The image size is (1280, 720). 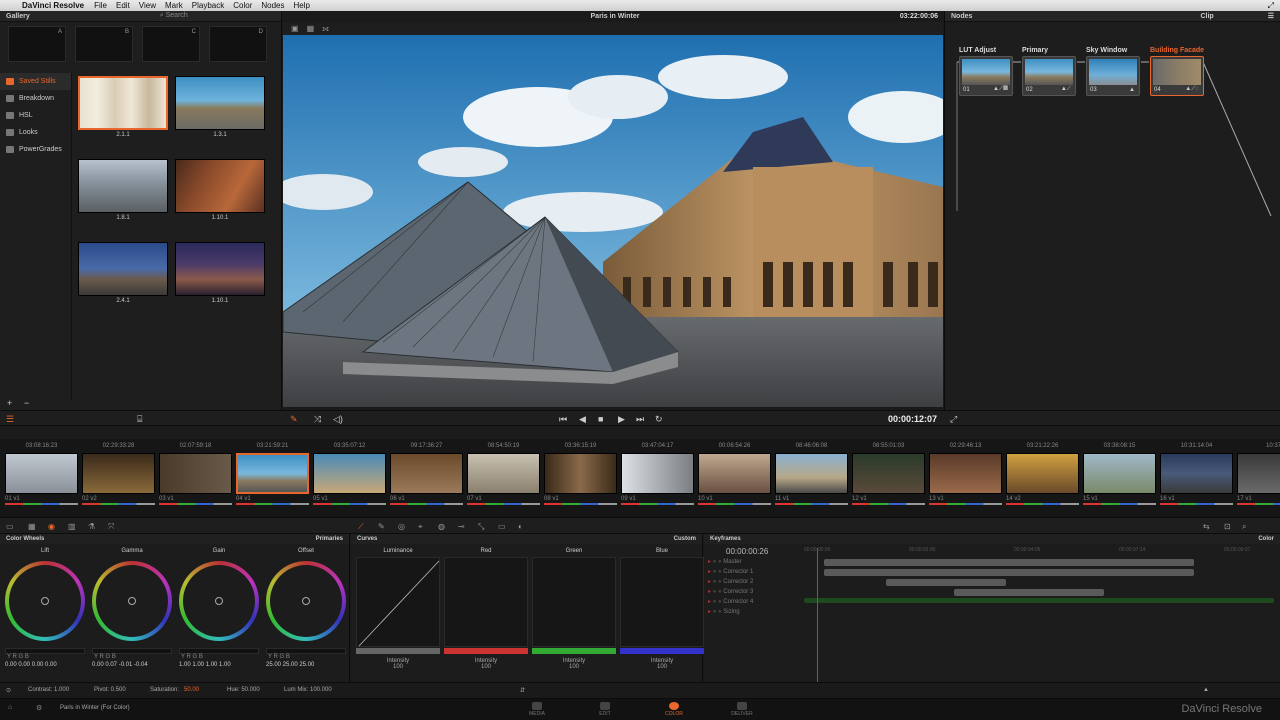 I want to click on menu-mark: Mark, so click(x=174, y=5).